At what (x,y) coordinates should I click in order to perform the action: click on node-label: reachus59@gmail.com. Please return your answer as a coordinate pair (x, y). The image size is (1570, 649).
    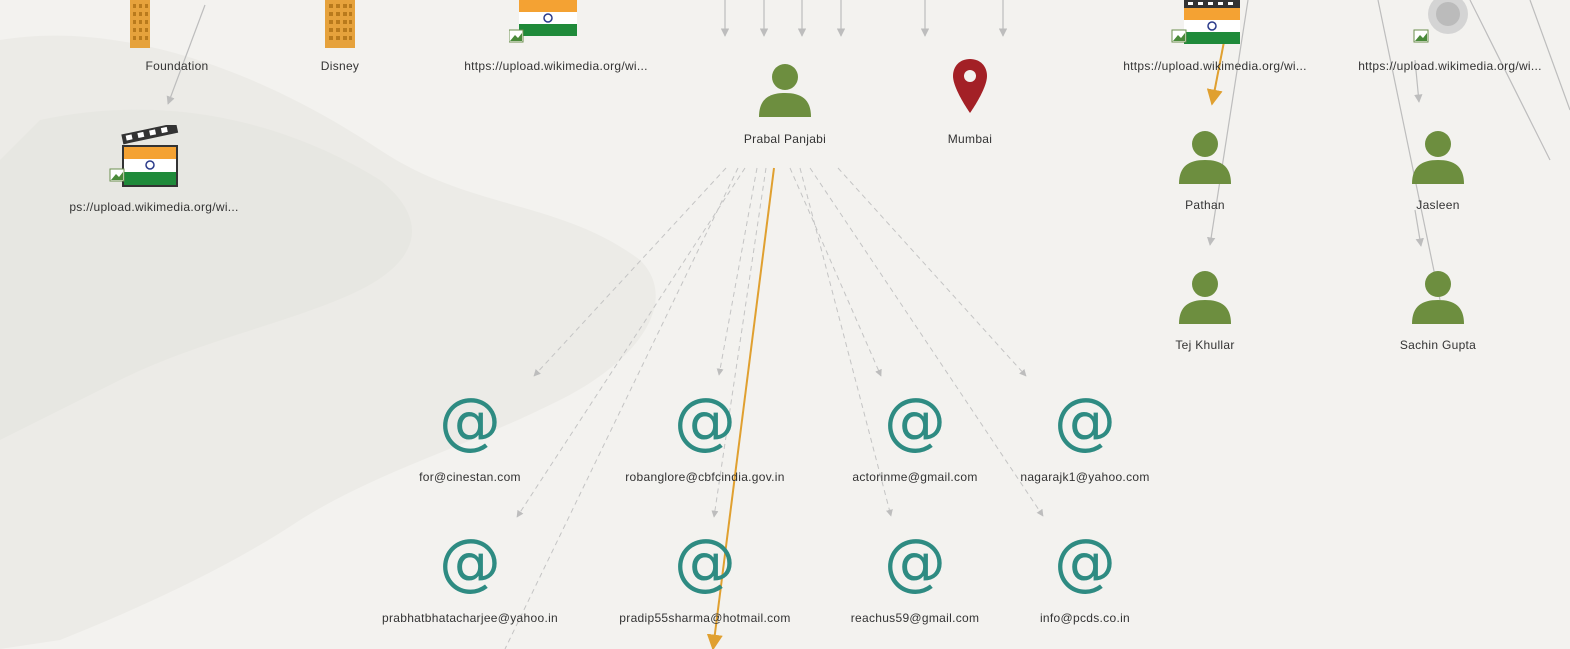
    Looking at the image, I should click on (915, 618).